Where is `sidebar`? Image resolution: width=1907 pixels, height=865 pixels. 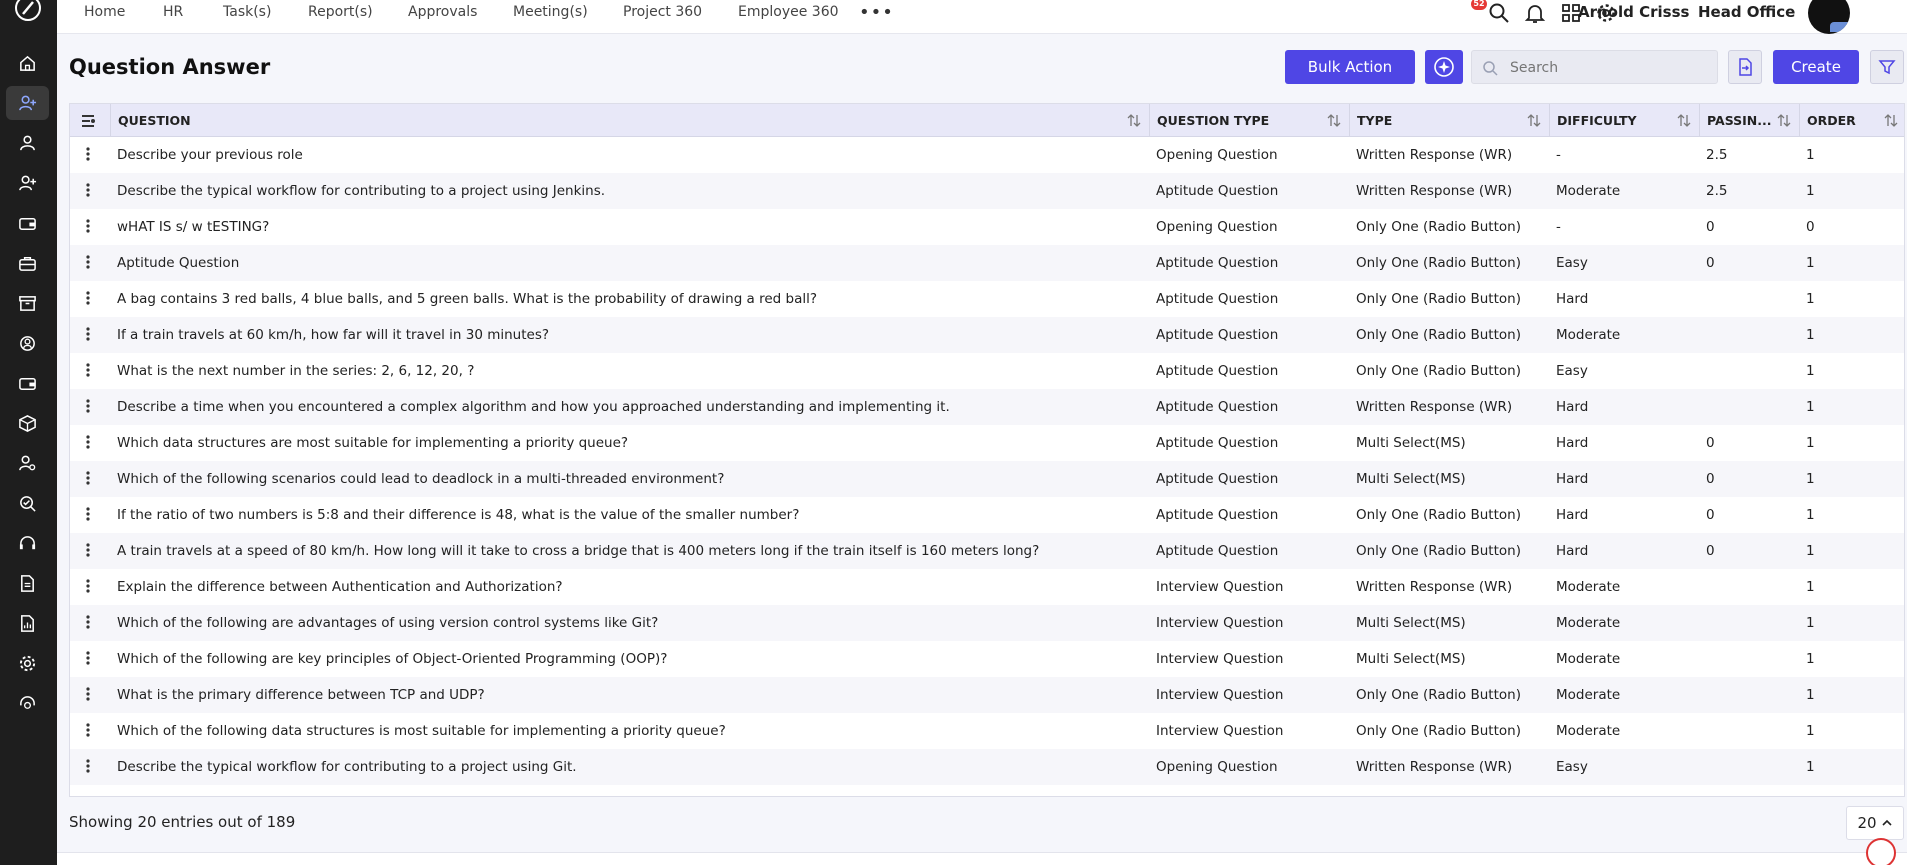
sidebar is located at coordinates (28, 432).